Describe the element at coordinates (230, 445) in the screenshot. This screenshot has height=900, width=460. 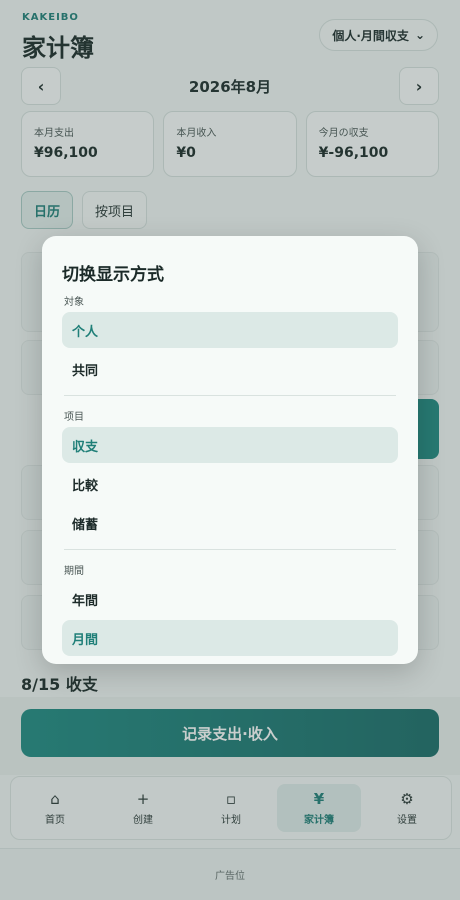
I see `option-income-expense: 収支` at that location.